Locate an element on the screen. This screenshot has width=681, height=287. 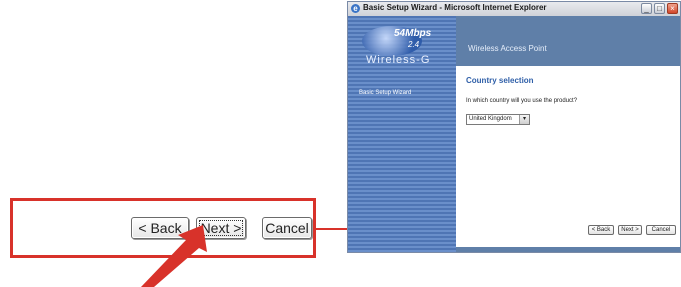
footer-bar is located at coordinates (568, 249).